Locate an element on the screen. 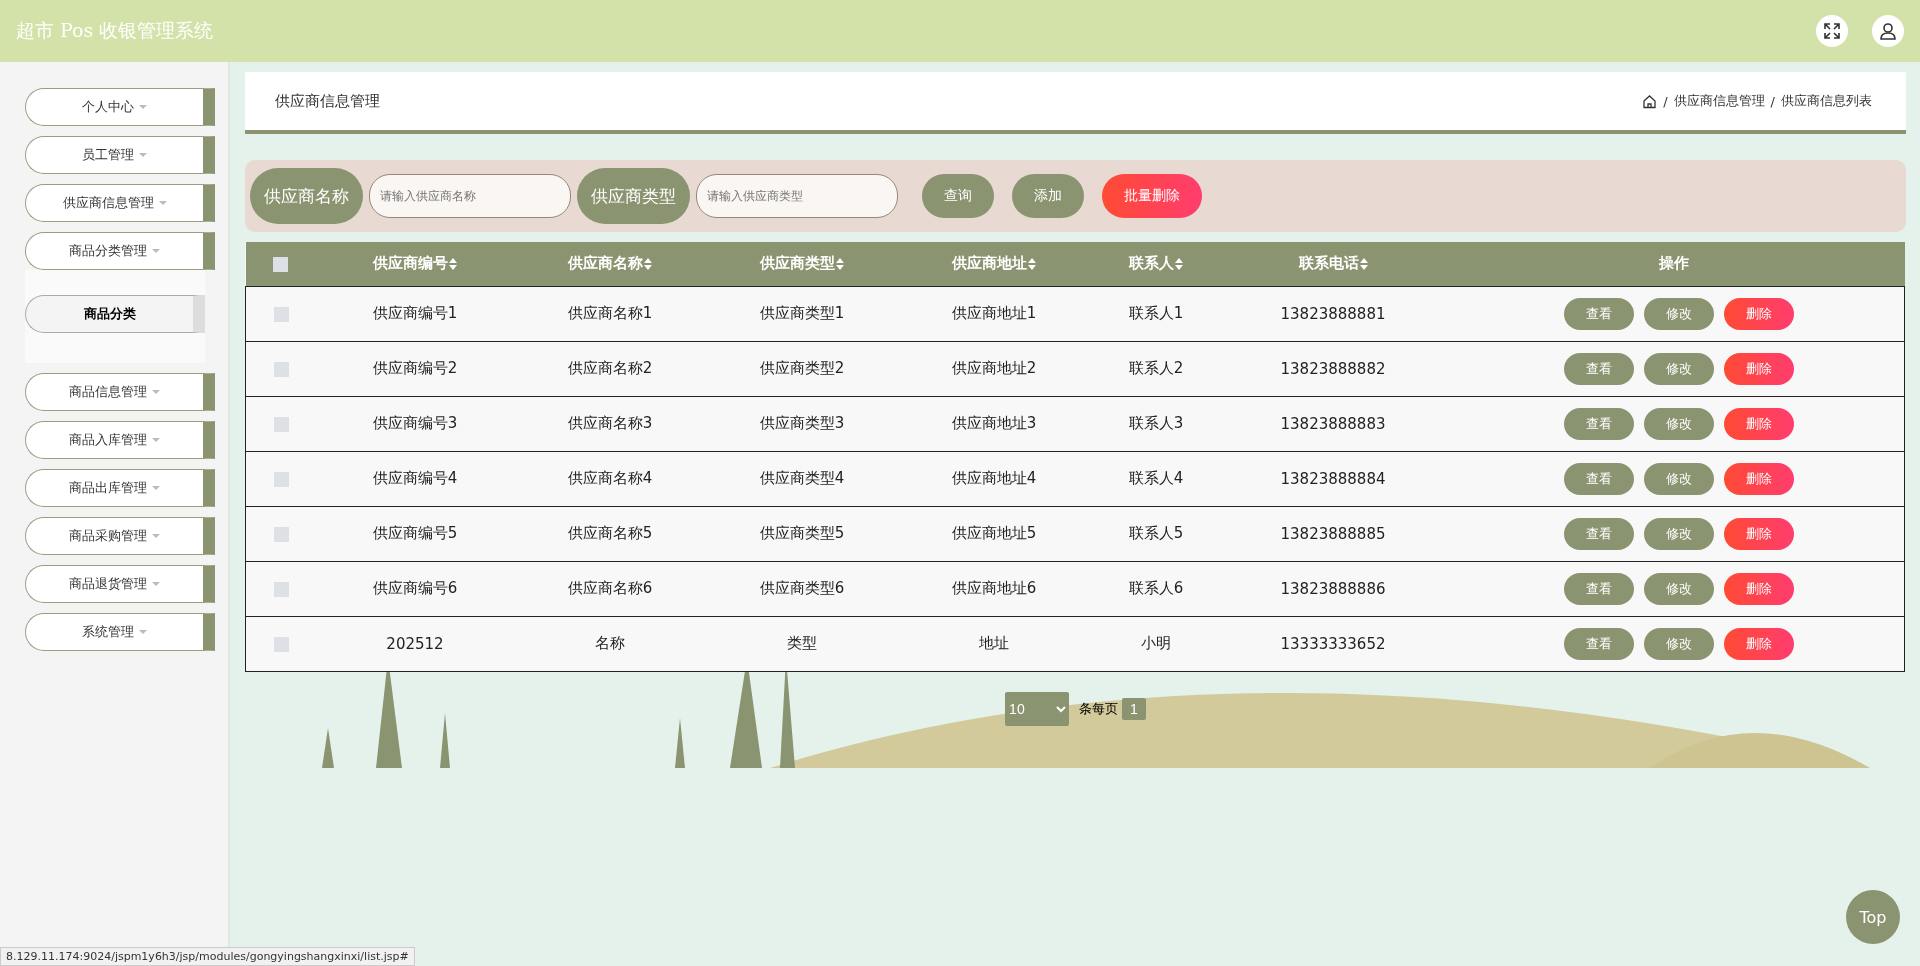 This screenshot has width=1920, height=966. menu-item: 商品采购管理 is located at coordinates (120, 536).